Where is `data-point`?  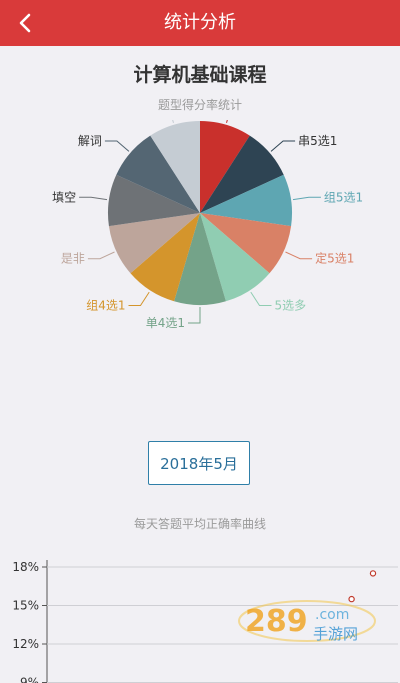 data-point is located at coordinates (373, 573).